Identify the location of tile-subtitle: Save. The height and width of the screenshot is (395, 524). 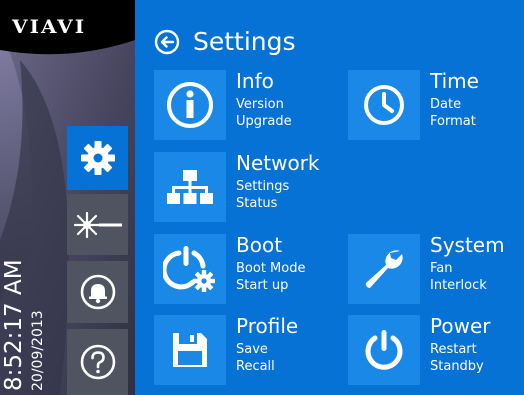
(252, 349).